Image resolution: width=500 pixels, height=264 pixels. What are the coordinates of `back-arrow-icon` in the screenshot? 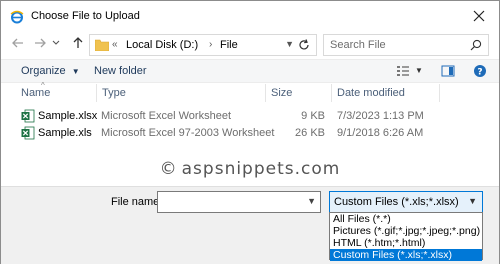 It's located at (18, 43).